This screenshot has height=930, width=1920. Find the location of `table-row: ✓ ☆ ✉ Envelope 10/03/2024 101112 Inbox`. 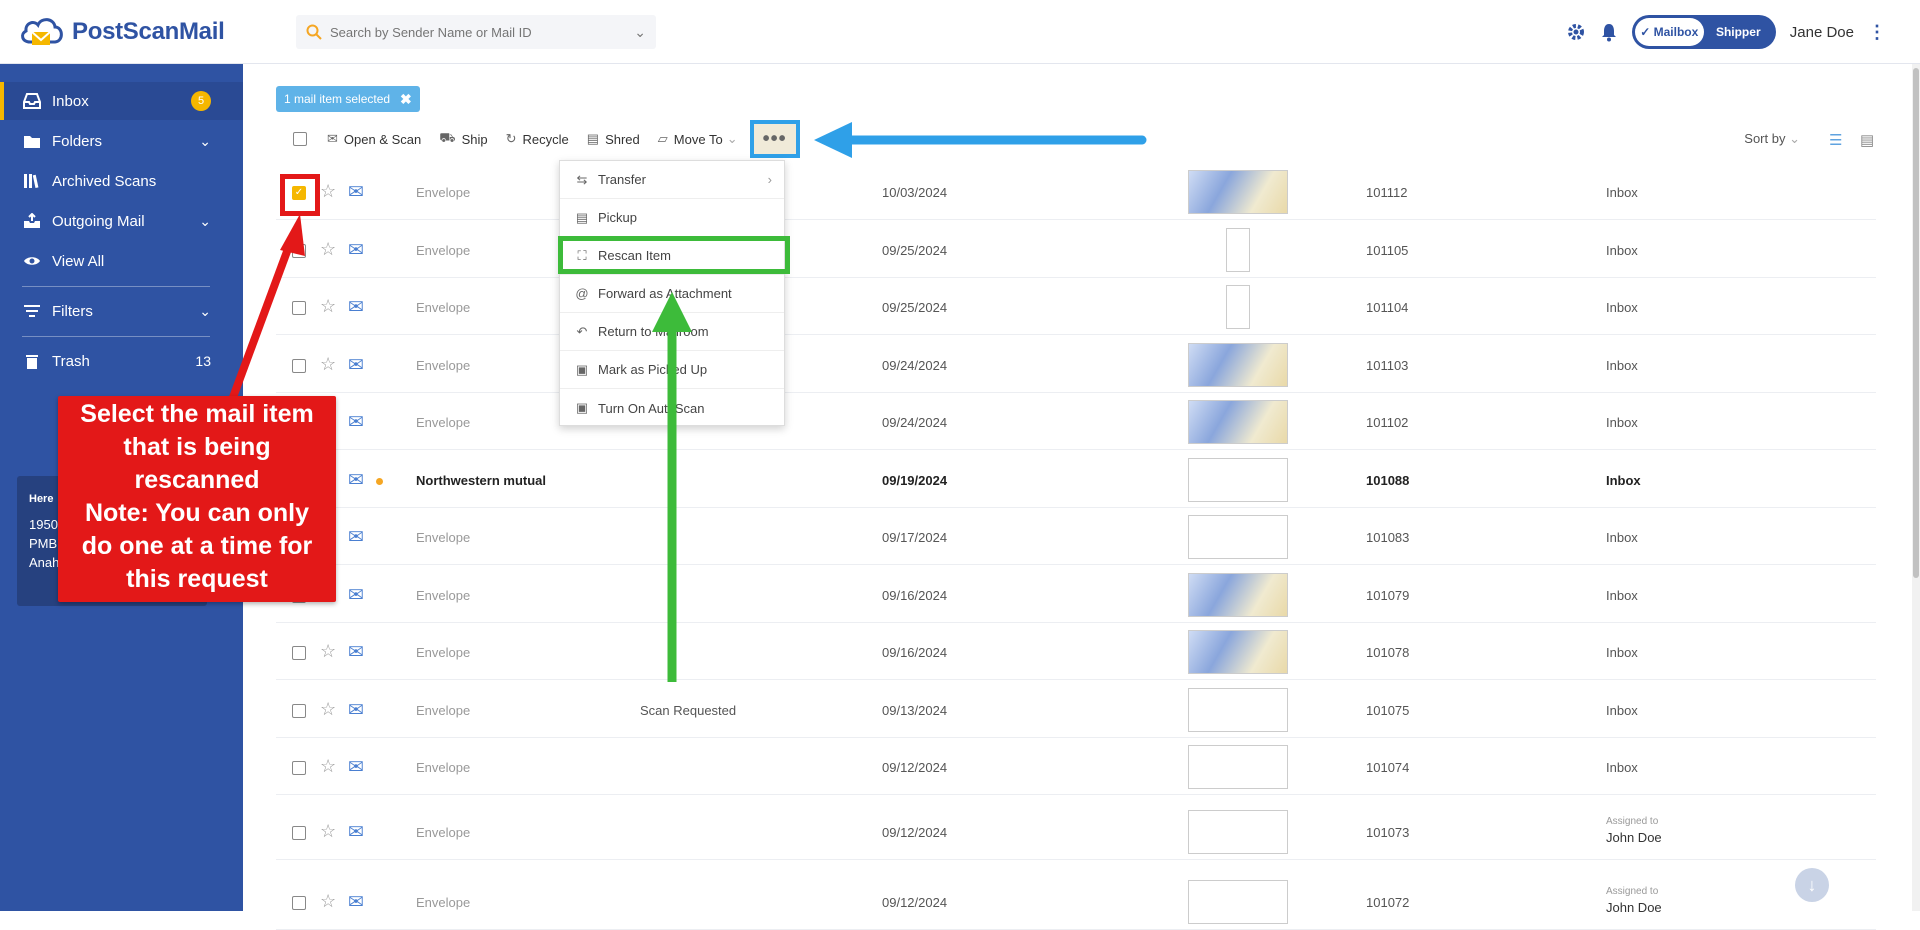

table-row: ✓ ☆ ✉ Envelope 10/03/2024 101112 Inbox is located at coordinates (1076, 193).